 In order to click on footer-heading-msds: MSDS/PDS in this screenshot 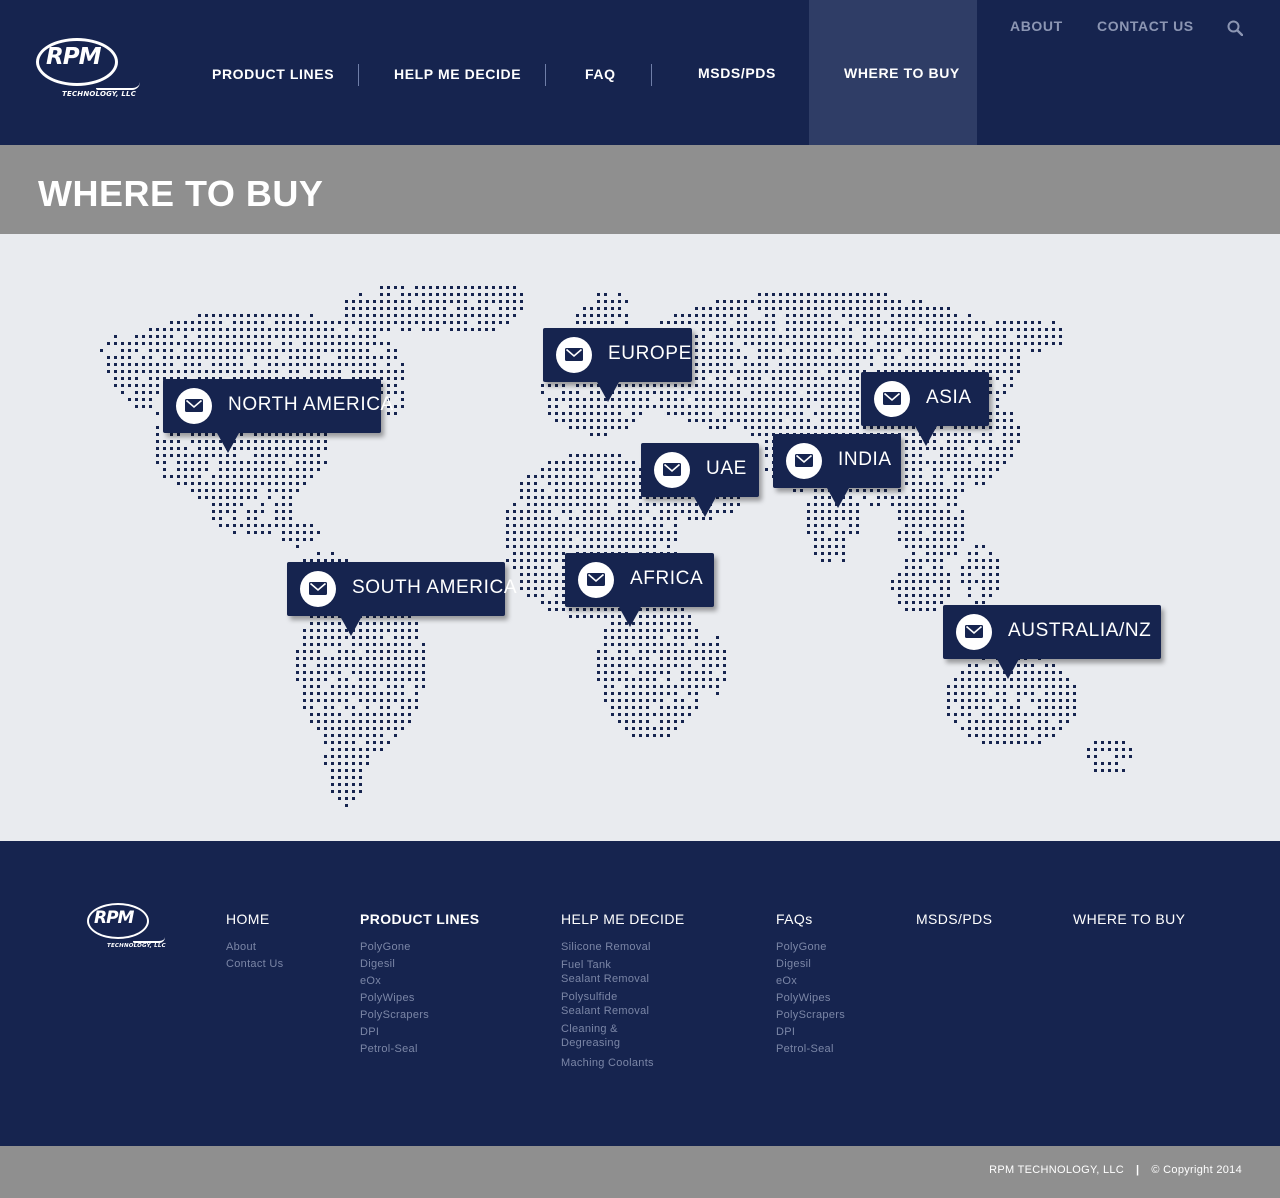, I will do `click(954, 919)`.